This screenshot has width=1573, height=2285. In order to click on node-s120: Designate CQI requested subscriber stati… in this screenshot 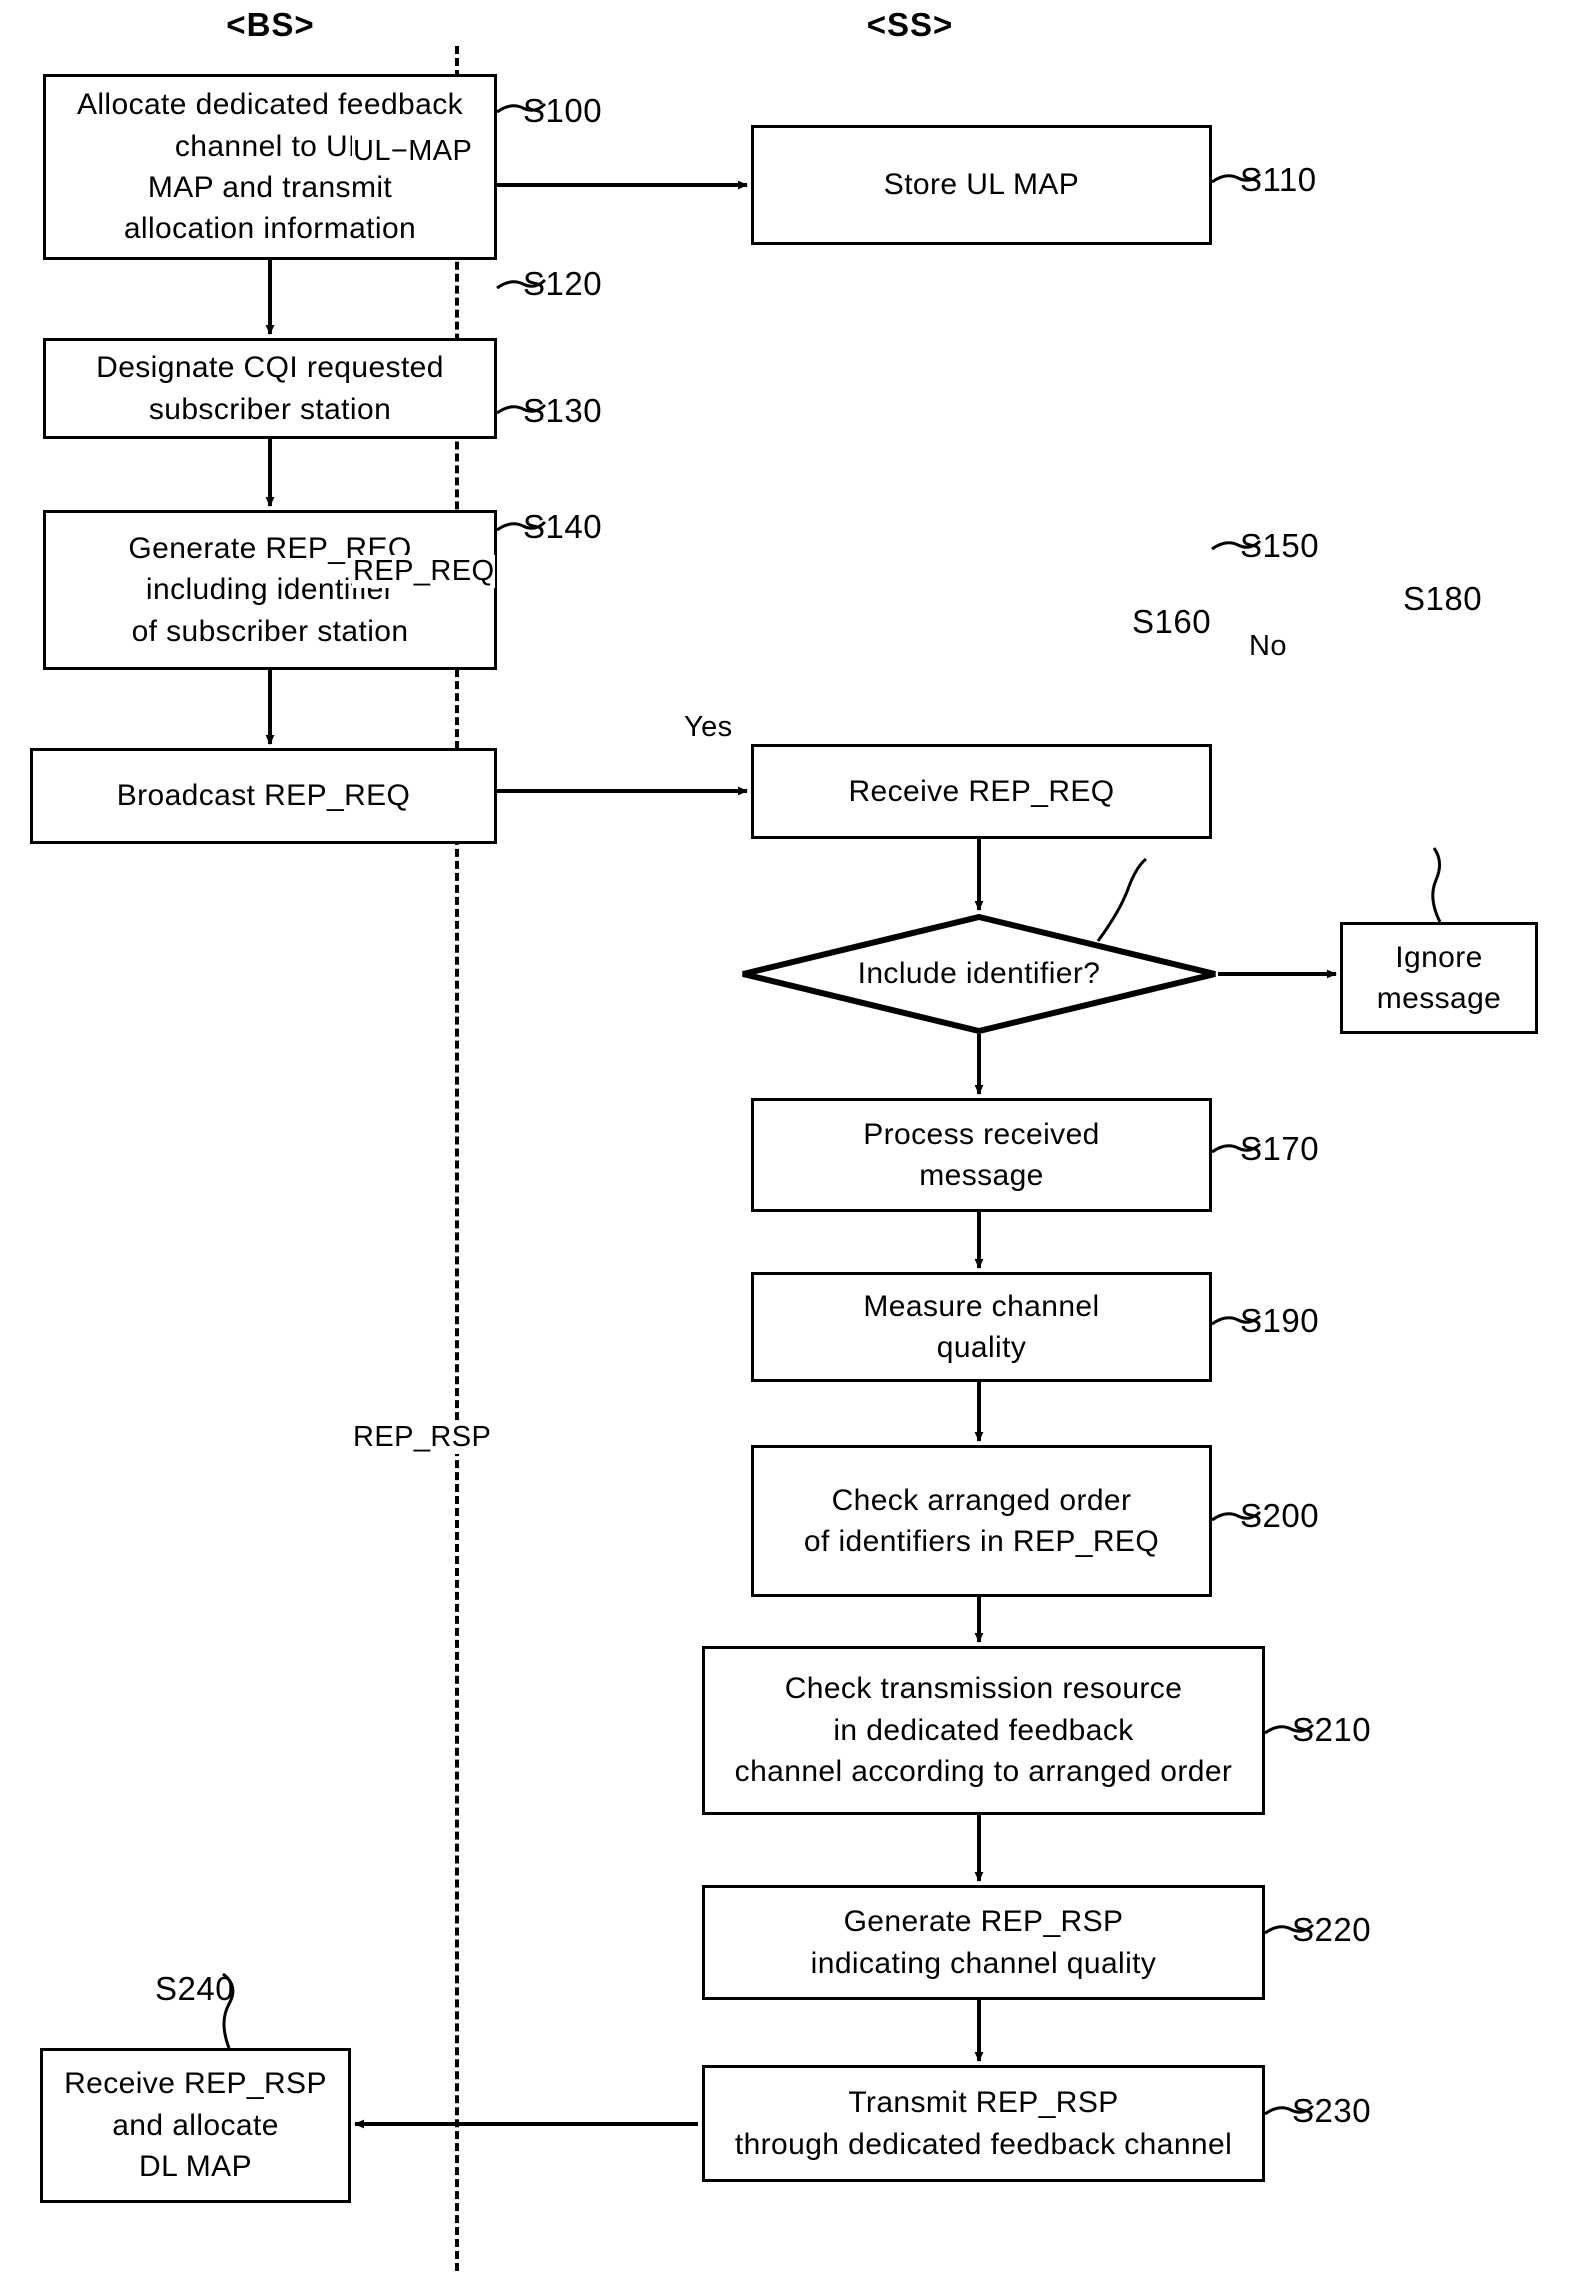, I will do `click(270, 388)`.